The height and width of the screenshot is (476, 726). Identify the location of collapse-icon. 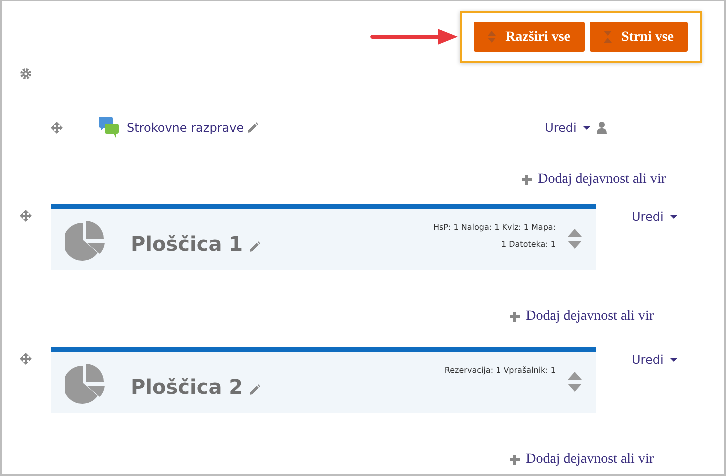
(608, 37).